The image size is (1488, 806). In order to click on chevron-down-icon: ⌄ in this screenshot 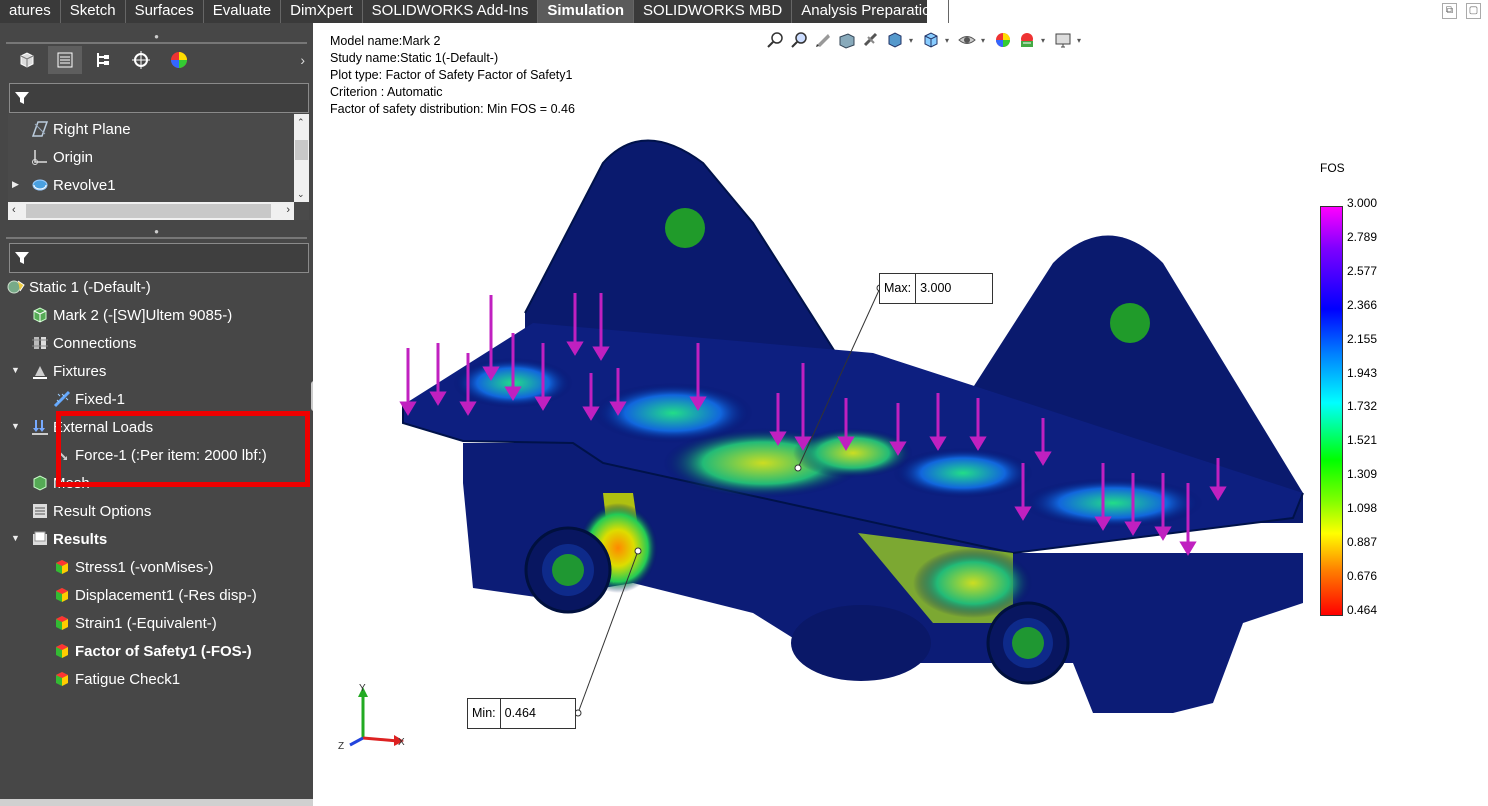, I will do `click(301, 194)`.